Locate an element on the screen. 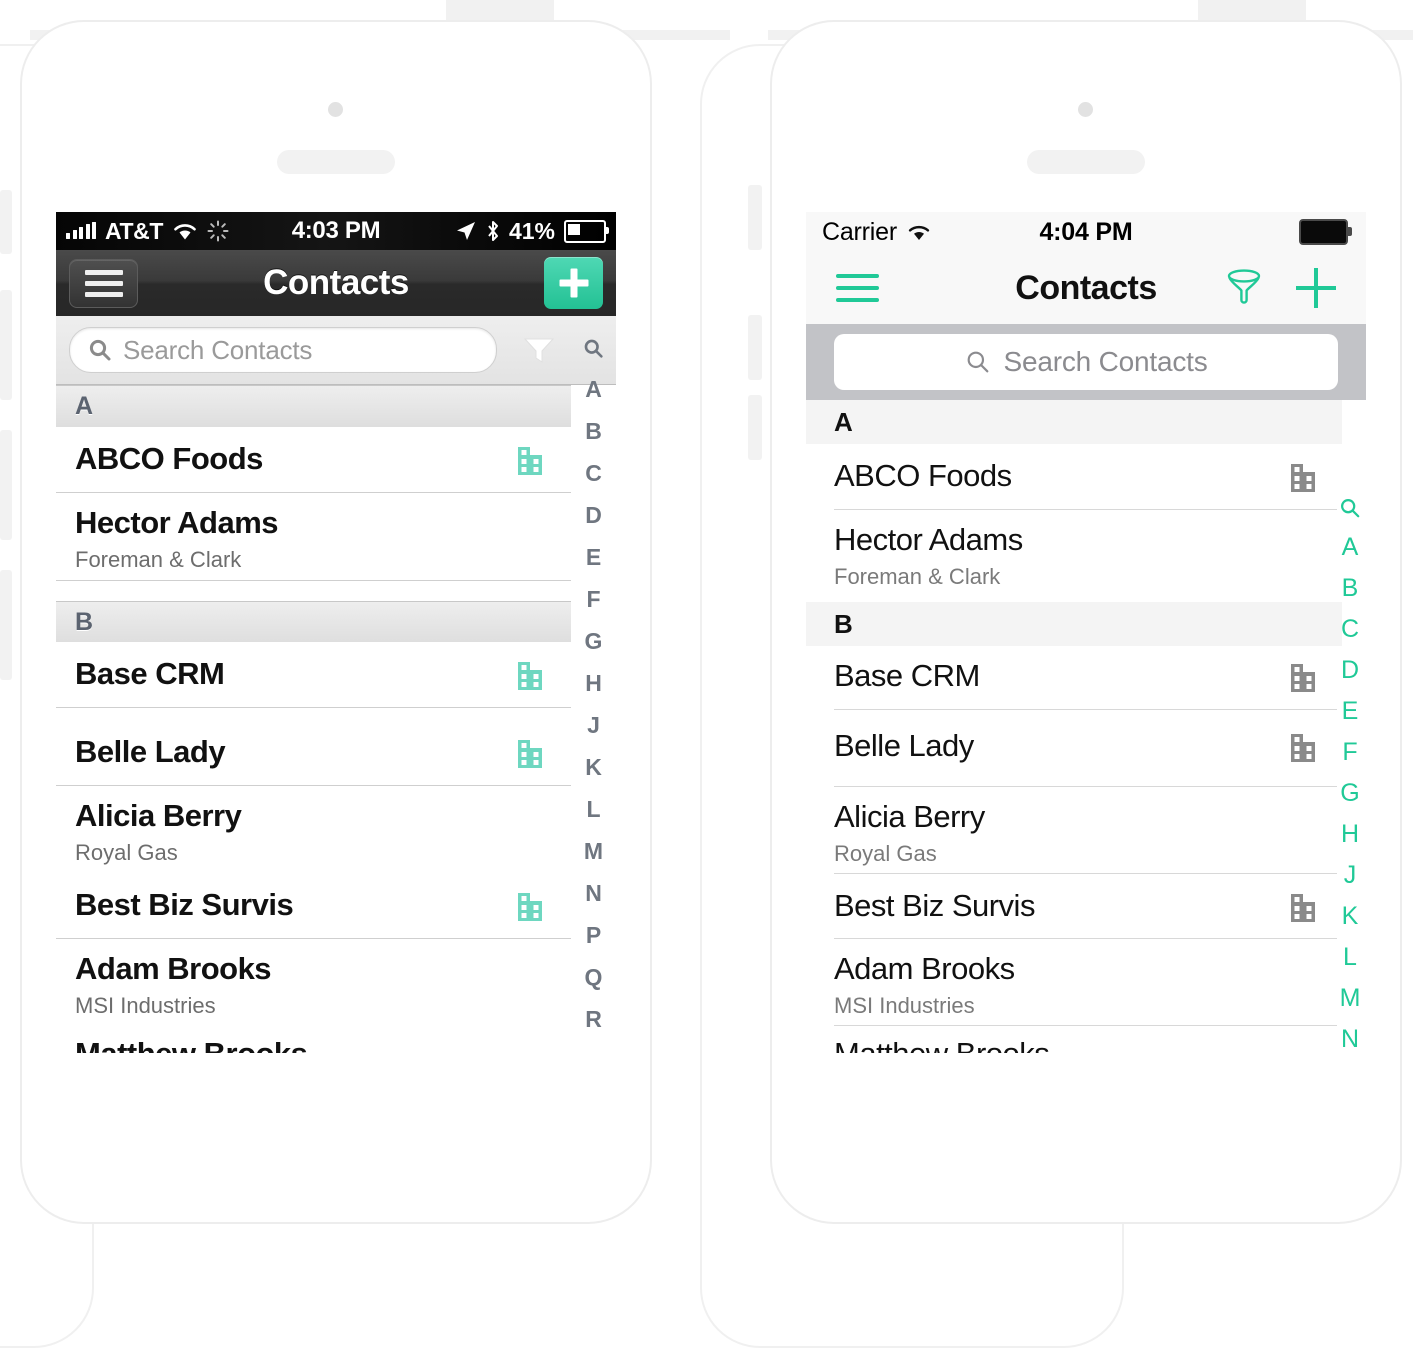 The image size is (1413, 1348). index-letter: R is located at coordinates (593, 1019).